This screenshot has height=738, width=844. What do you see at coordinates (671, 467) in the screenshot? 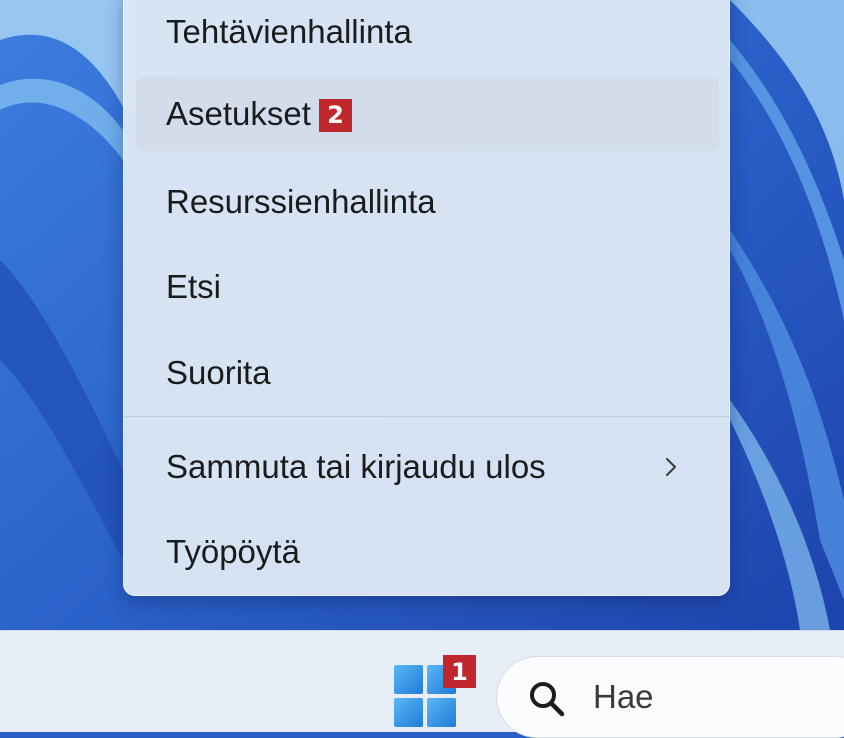
I see `chevron-right-icon` at bounding box center [671, 467].